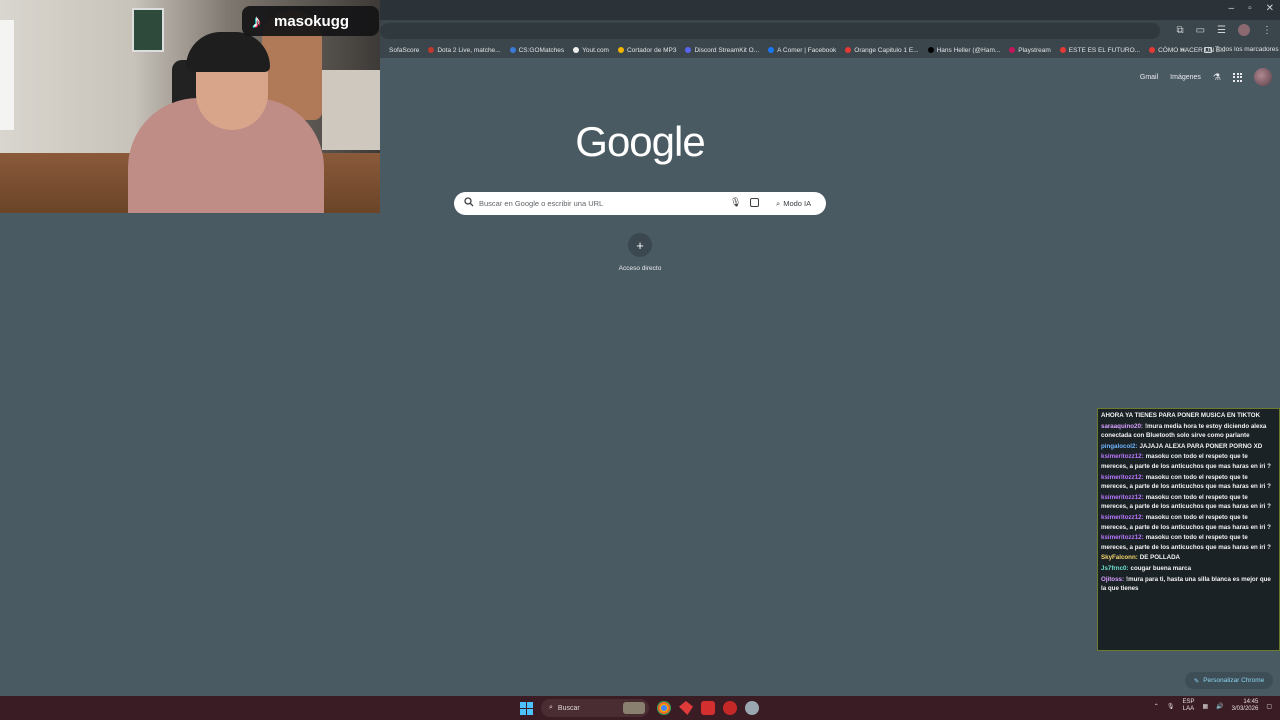 The height and width of the screenshot is (720, 1280). I want to click on app-icon-red-square, so click(708, 708).